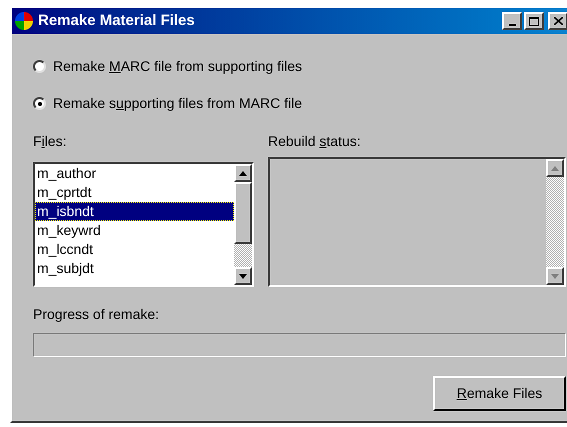 The height and width of the screenshot is (427, 567). I want to click on close-button, so click(557, 21).